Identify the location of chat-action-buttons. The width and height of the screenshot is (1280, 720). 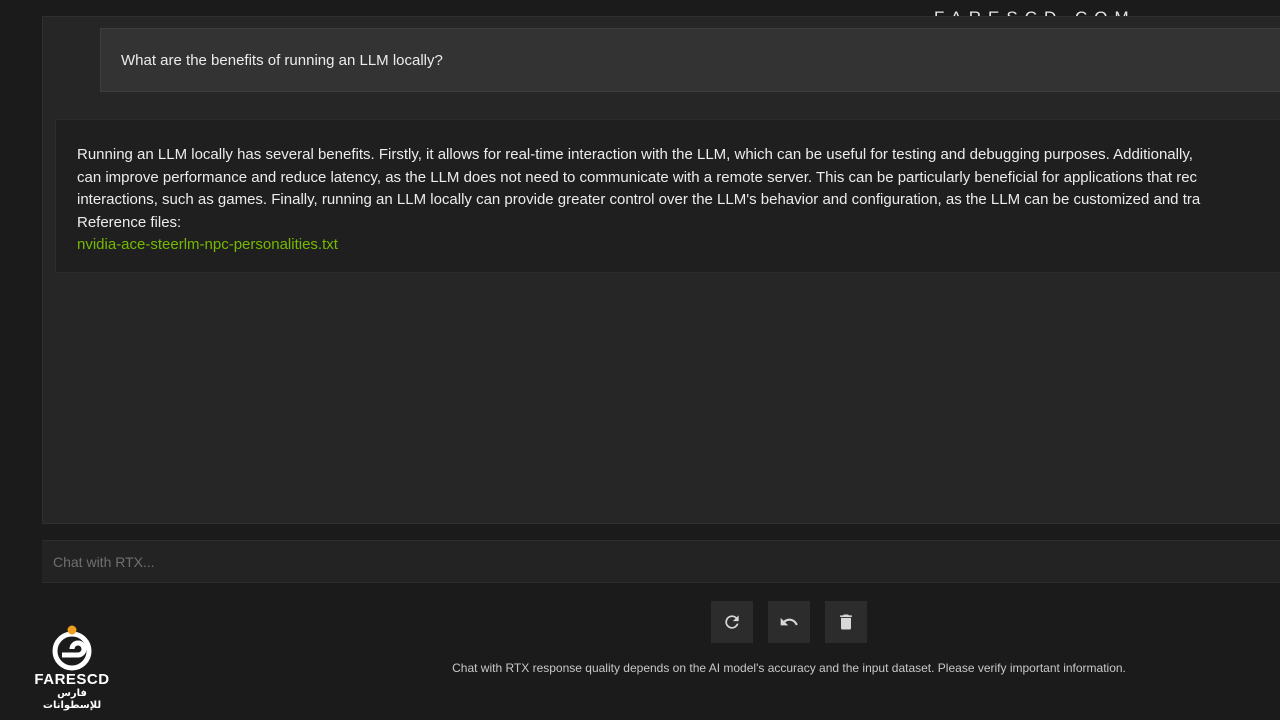
(789, 622).